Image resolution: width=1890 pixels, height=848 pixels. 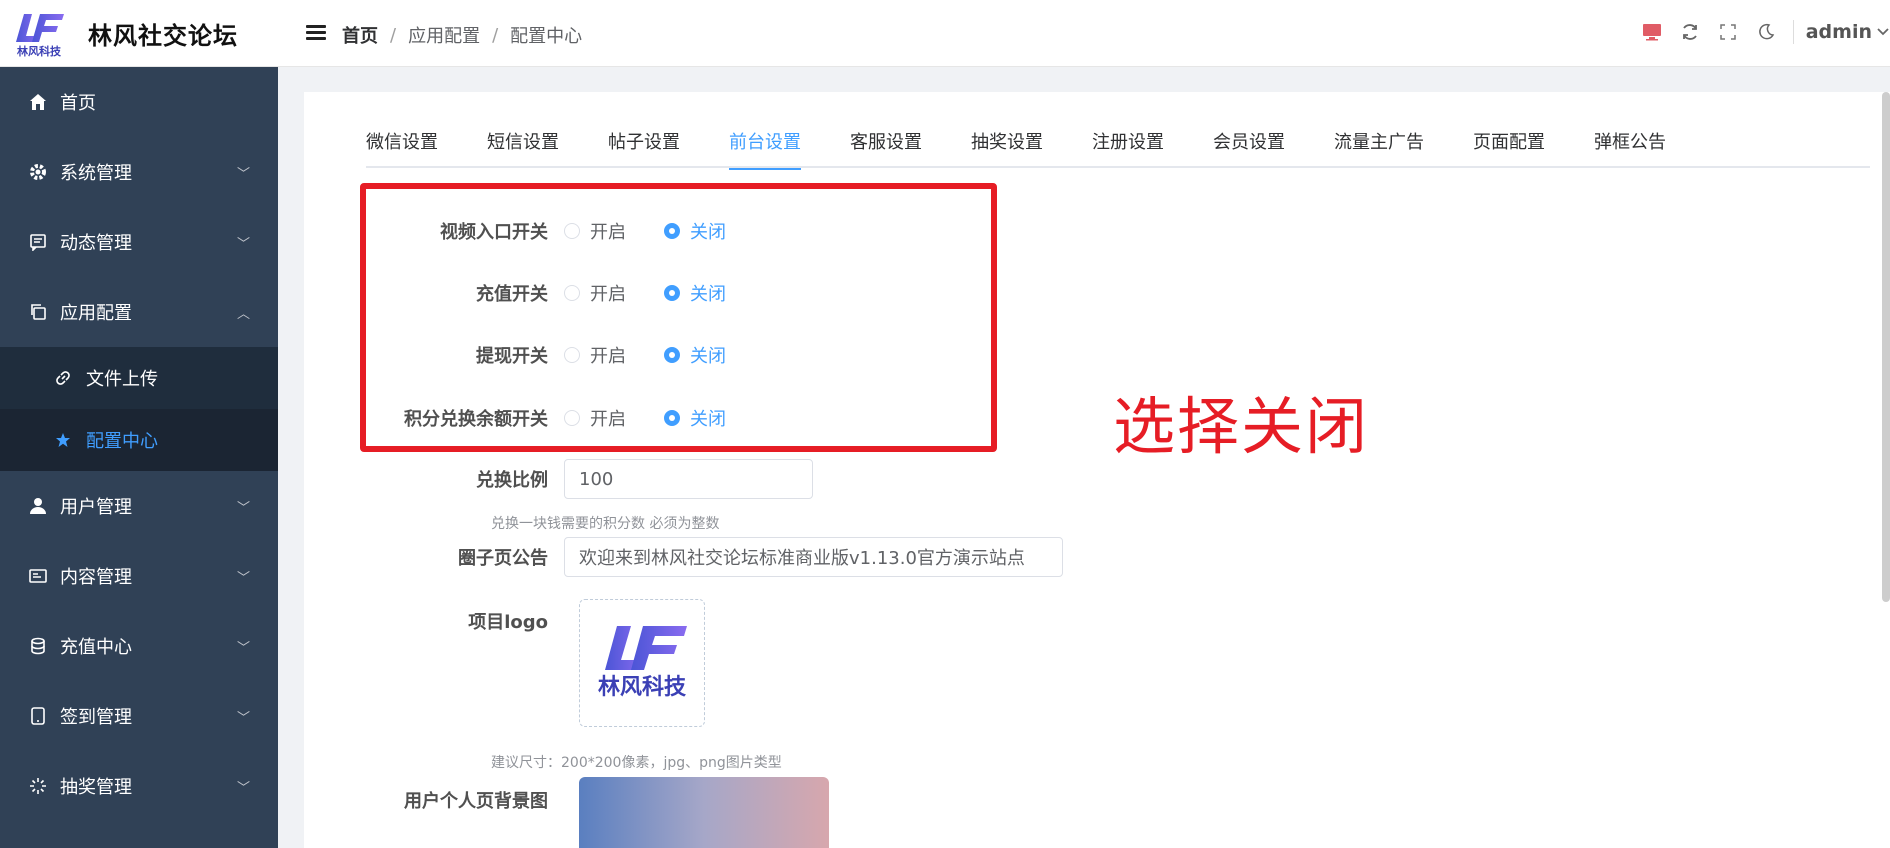 I want to click on menu-toggle-icon, so click(x=316, y=33).